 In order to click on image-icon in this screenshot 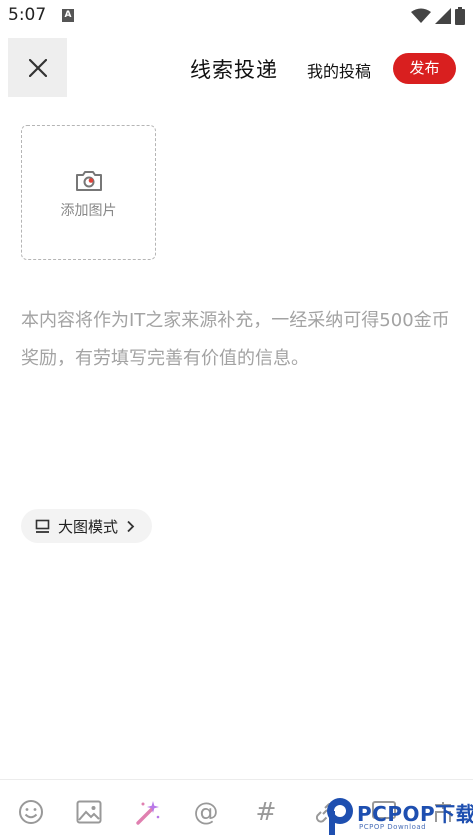, I will do `click(89, 812)`.